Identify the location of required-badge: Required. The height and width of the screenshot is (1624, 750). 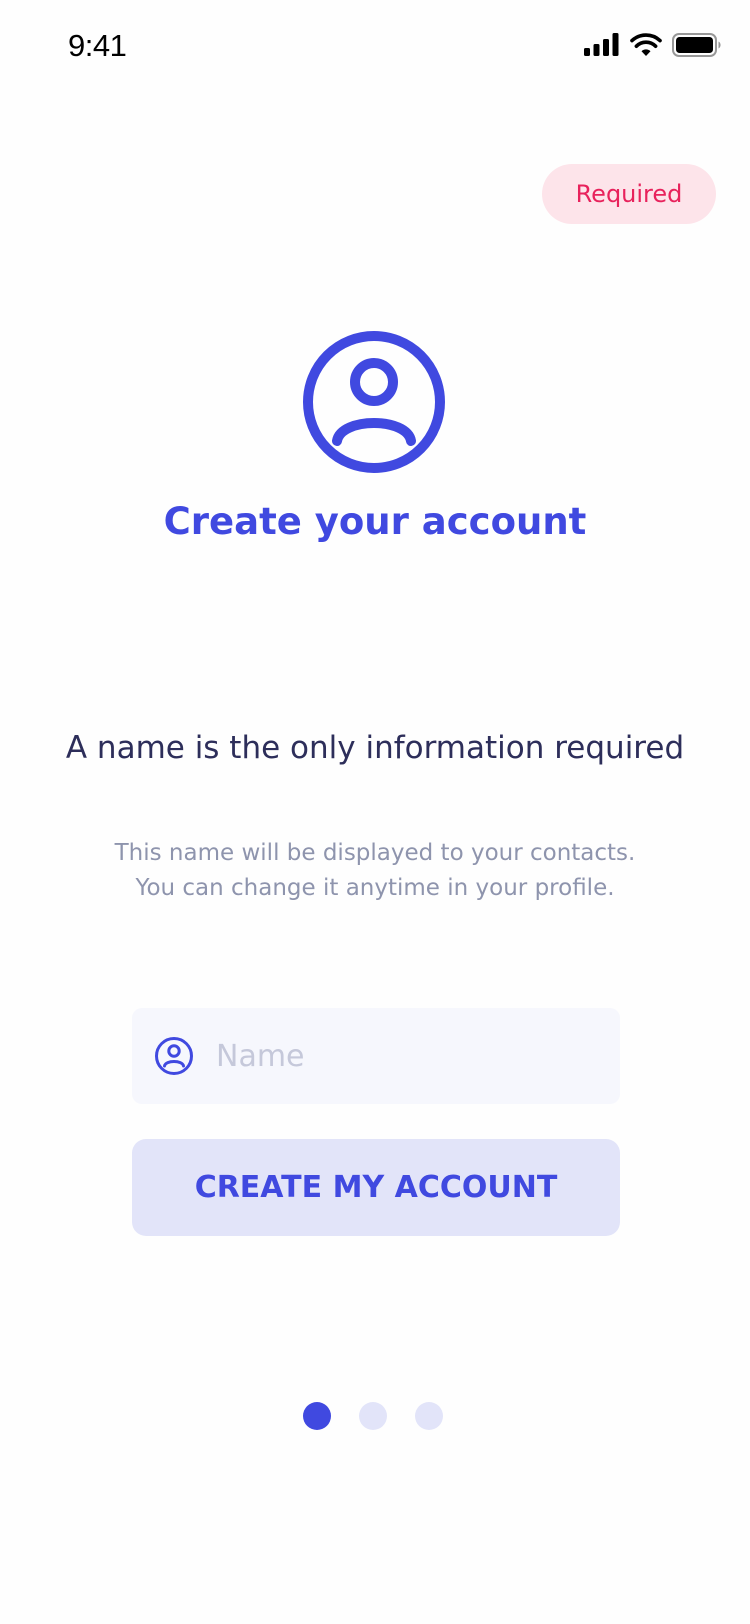
(629, 194).